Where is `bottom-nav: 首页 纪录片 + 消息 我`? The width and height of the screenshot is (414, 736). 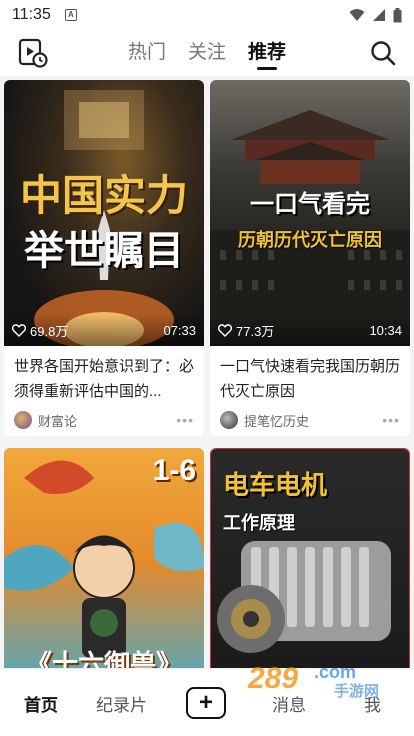 bottom-nav: 首页 纪录片 + 消息 我 is located at coordinates (207, 702).